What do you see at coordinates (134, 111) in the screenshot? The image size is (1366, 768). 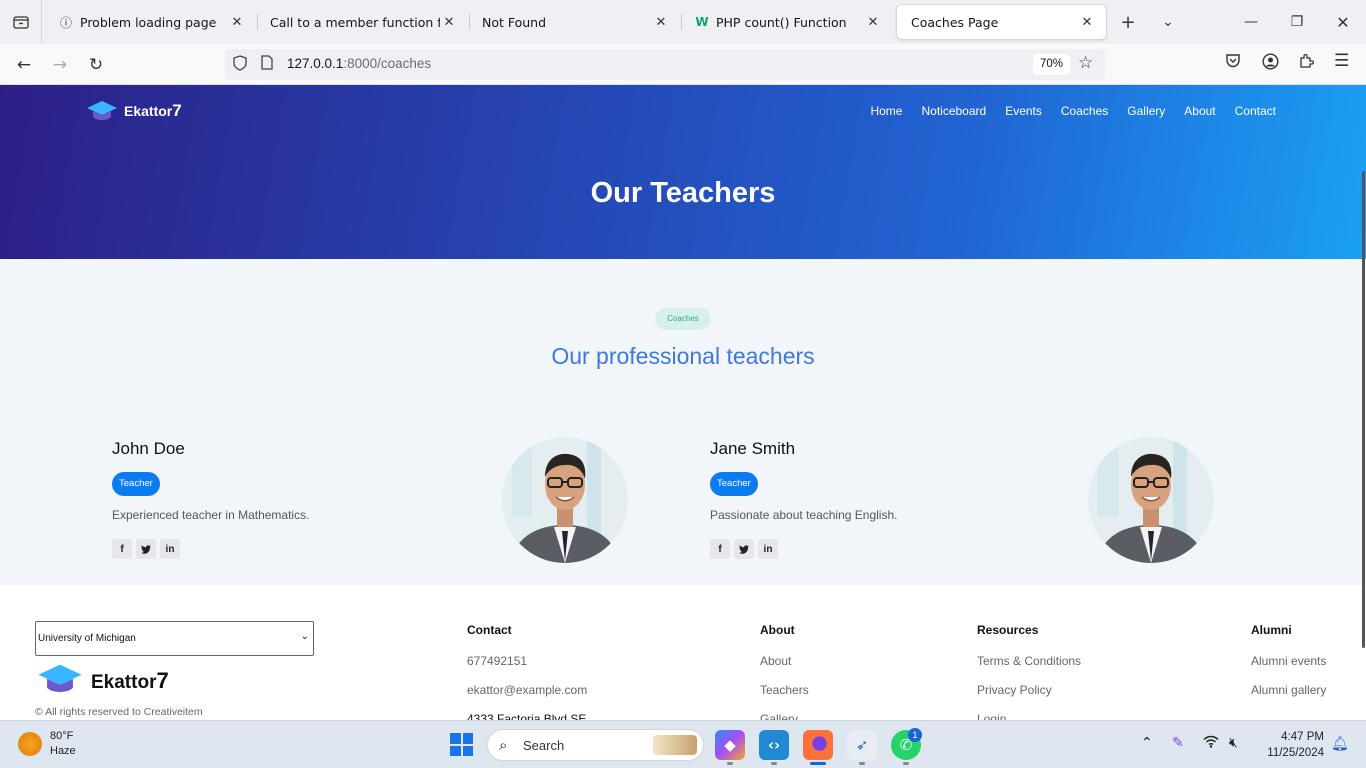 I see `site-logo: Ekattor7` at bounding box center [134, 111].